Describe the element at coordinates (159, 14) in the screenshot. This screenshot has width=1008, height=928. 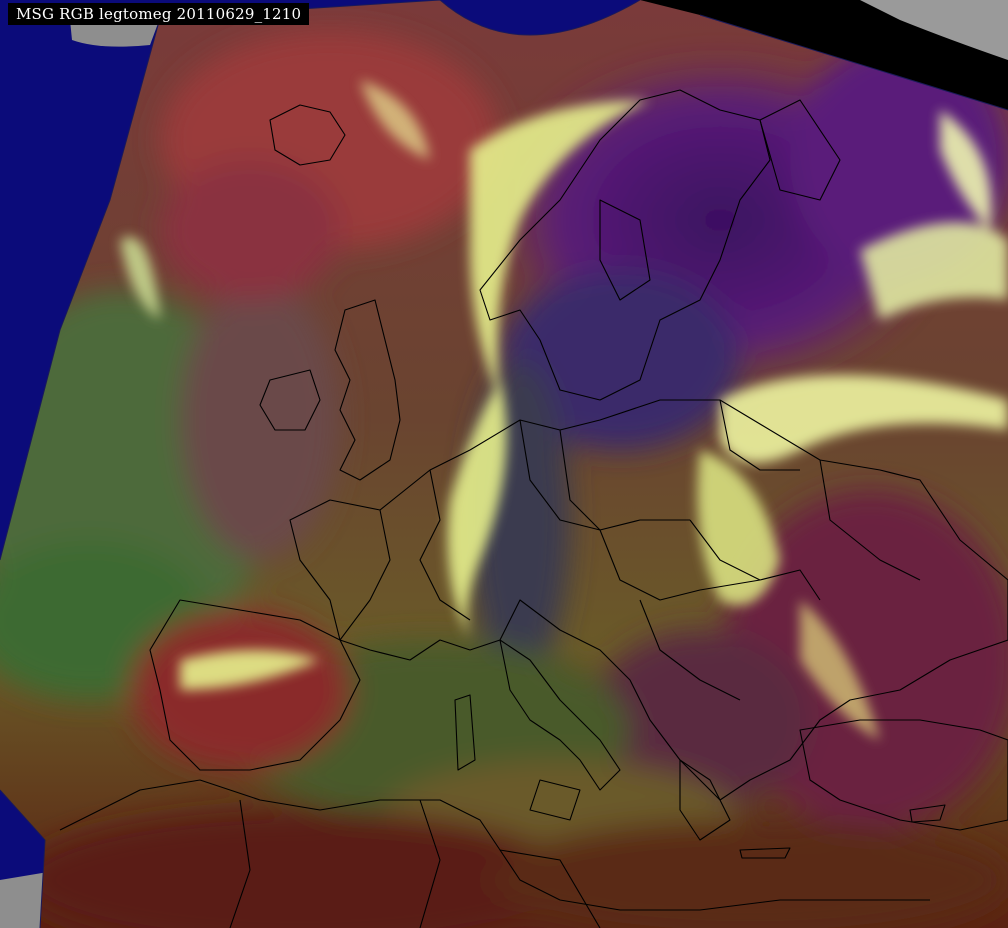
I see `image-title: MSG RGB legtomeg 20110629_1210` at that location.